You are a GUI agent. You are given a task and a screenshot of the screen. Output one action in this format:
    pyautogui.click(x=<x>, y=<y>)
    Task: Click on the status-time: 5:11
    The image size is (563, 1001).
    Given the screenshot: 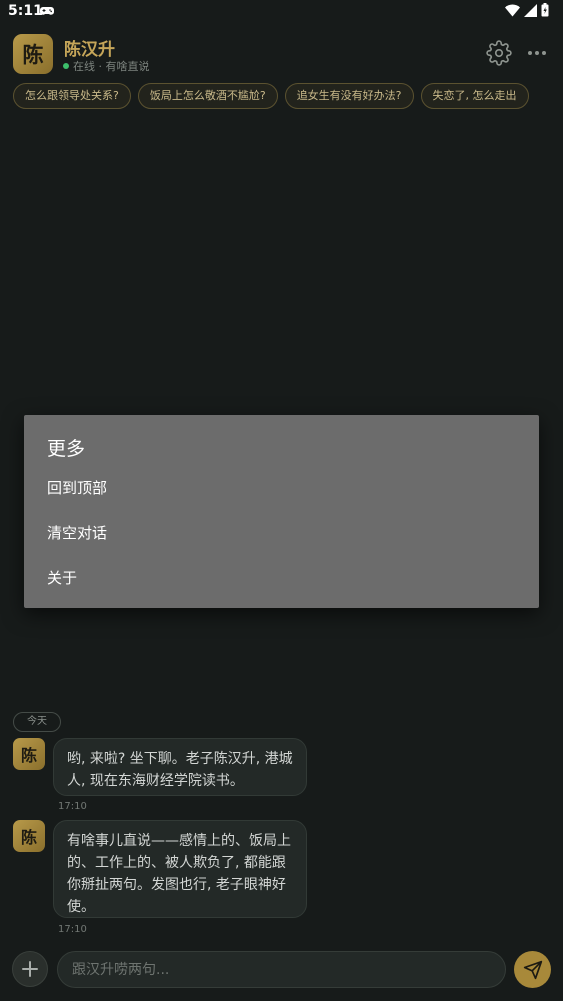 What is the action you would take?
    pyautogui.click(x=25, y=11)
    